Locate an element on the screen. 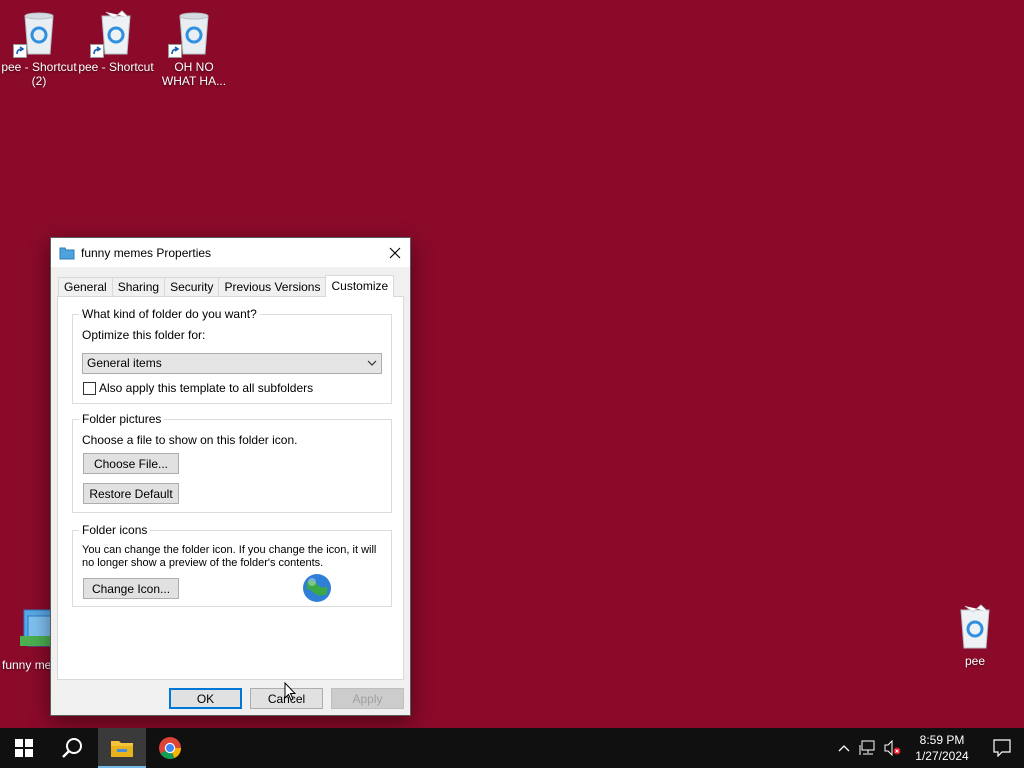 The height and width of the screenshot is (768, 1024). tab-security: Security is located at coordinates (192, 287).